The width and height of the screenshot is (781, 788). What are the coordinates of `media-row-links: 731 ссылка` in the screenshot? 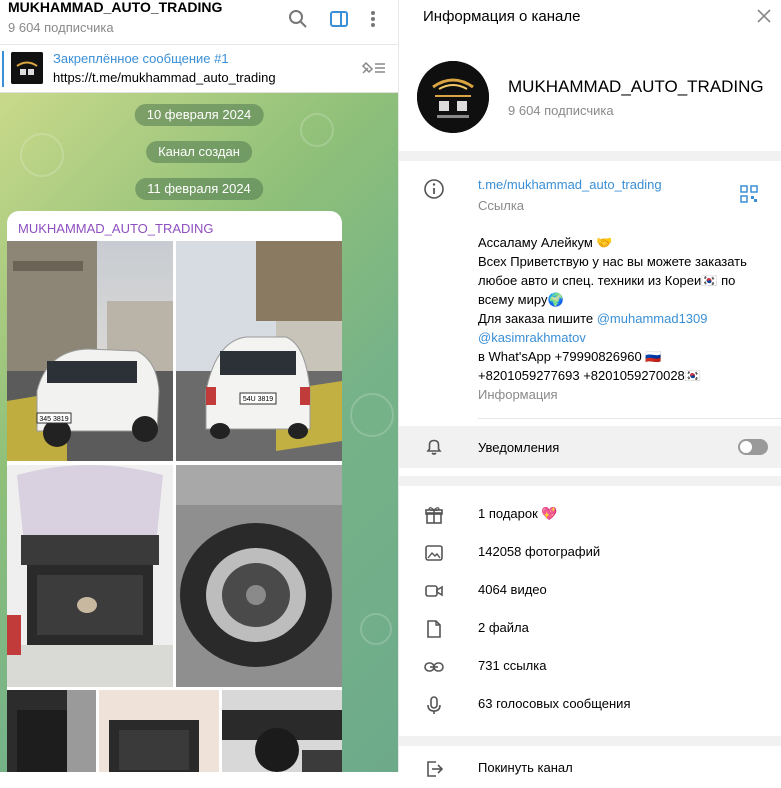 It's located at (590, 667).